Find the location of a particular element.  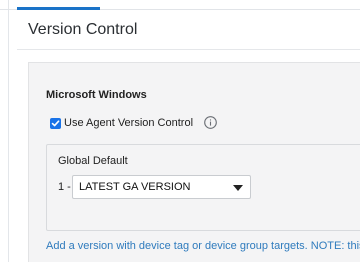

section-title: Microsoft Windows is located at coordinates (96, 95).